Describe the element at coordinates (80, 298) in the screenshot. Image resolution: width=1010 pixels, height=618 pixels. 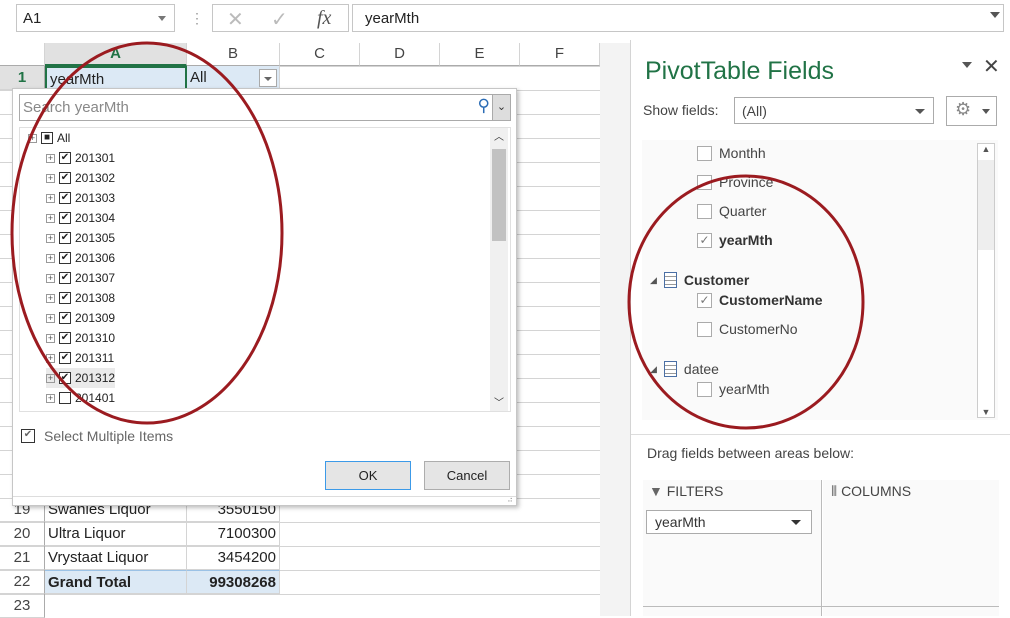
I see `filter-item: + ✔ 201308` at that location.